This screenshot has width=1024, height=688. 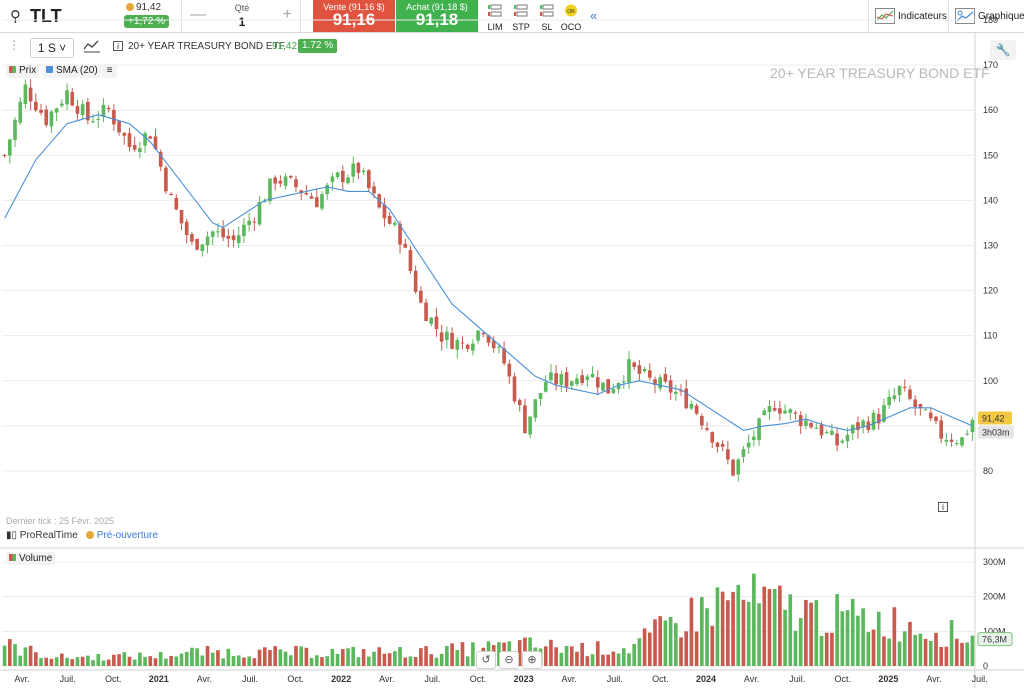 What do you see at coordinates (880, 73) in the screenshot?
I see `watermark: 20+ YEAR TREASURY BOND ETF` at bounding box center [880, 73].